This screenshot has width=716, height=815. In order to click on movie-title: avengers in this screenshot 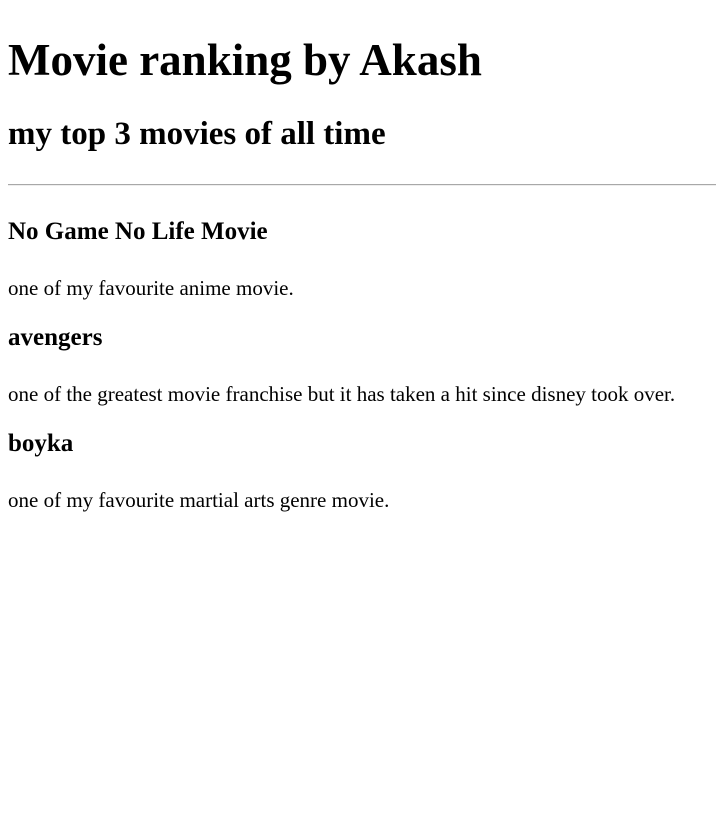, I will do `click(55, 337)`.